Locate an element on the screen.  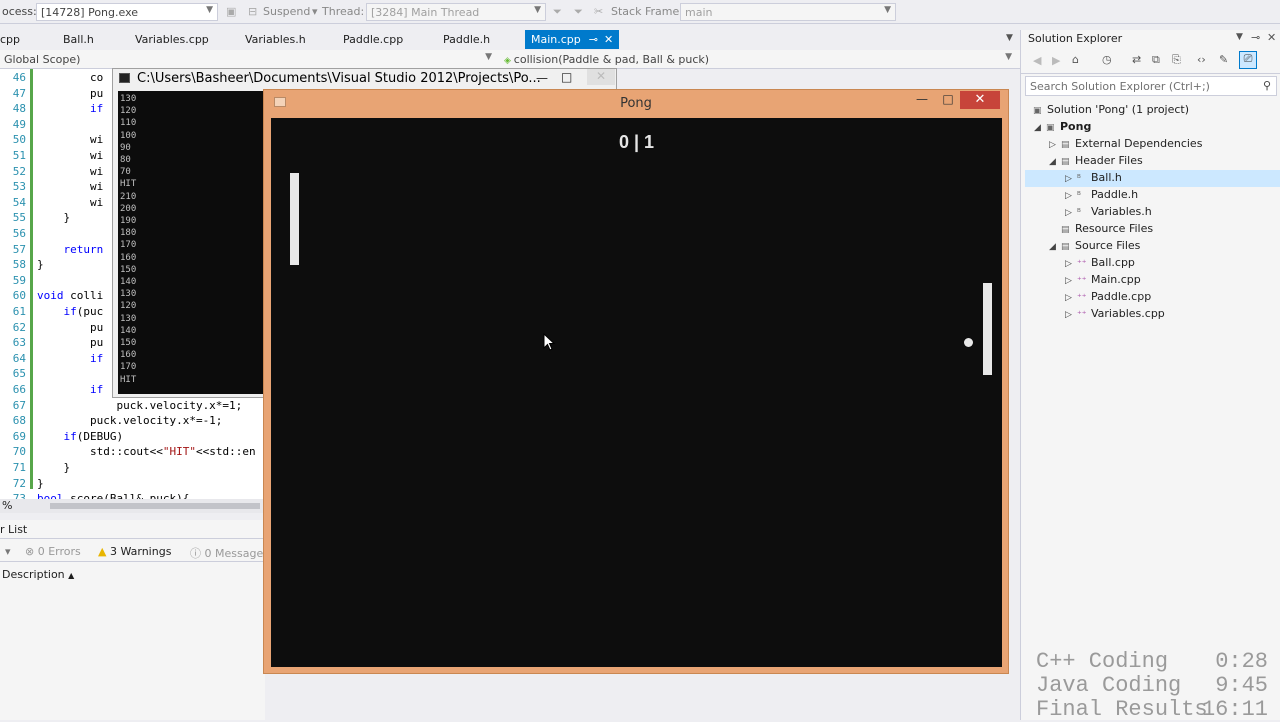
tab-main-cpp: Main.cpp ⊸ ✕ is located at coordinates (572, 39).